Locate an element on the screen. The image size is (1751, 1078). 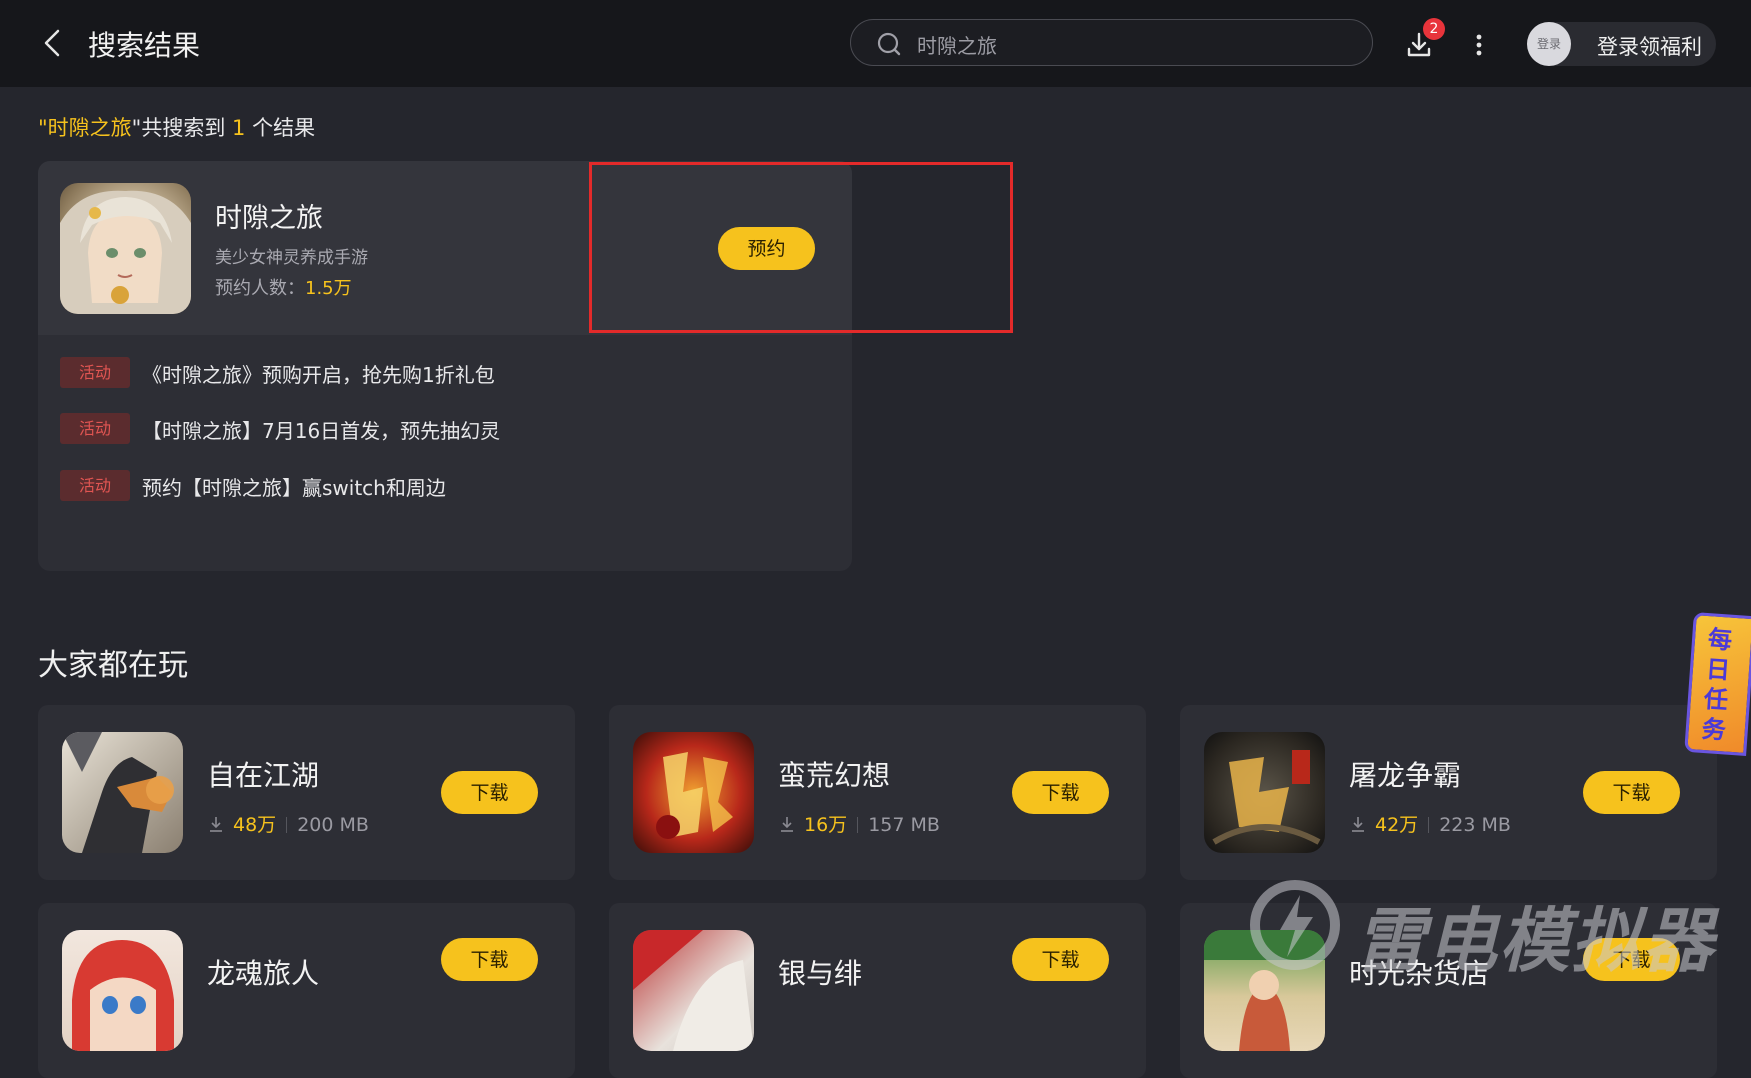
activity-text: 【时隙之旅】7月16日首发，预先抽幻灵 is located at coordinates (321, 431).